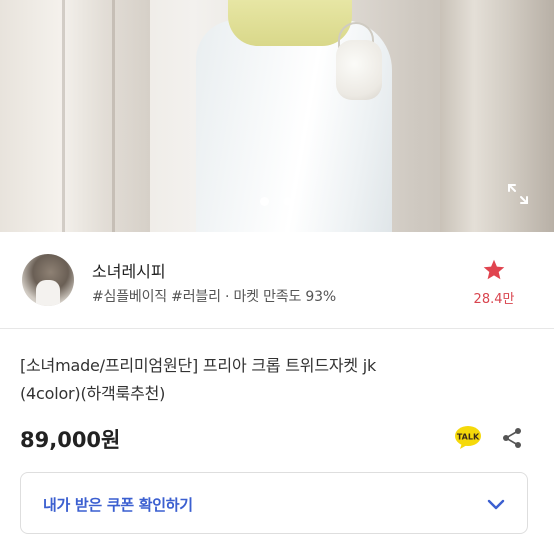 The height and width of the screenshot is (554, 554). Describe the element at coordinates (274, 503) in the screenshot. I see `coupon-check-button: 내가 받은 쿠폰 확인하기` at that location.